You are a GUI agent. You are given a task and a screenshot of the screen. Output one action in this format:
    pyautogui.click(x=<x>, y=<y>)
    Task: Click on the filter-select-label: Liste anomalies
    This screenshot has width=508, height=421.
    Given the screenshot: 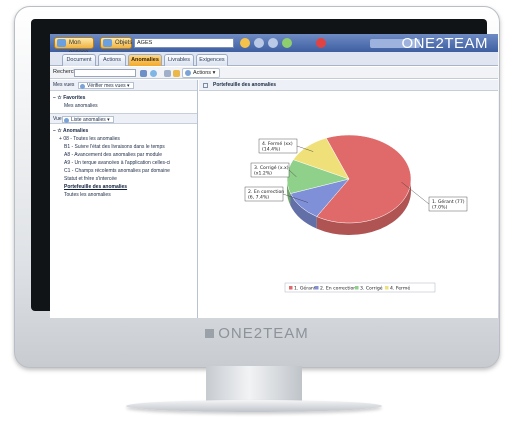 What is the action you would take?
    pyautogui.click(x=88, y=120)
    